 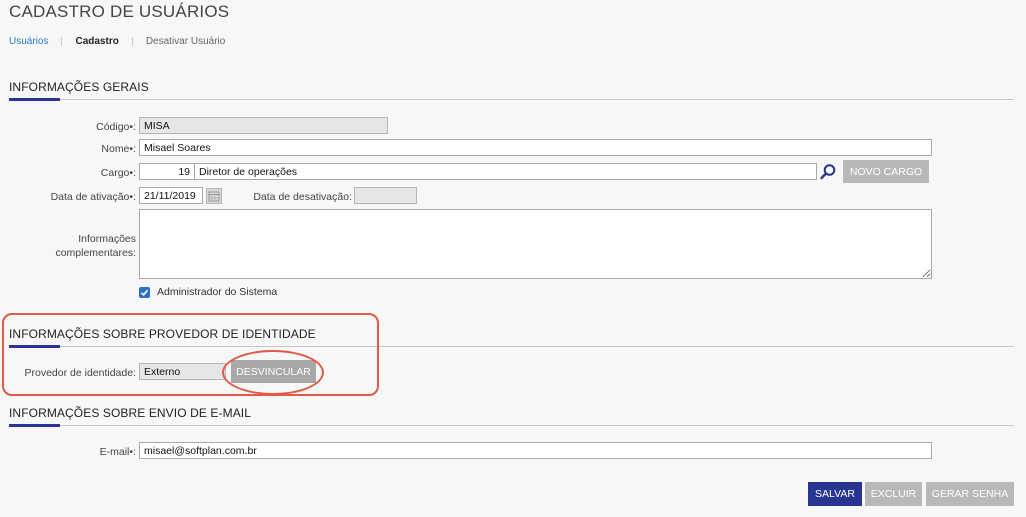 I want to click on salvar-button: SALVAR, so click(x=835, y=494).